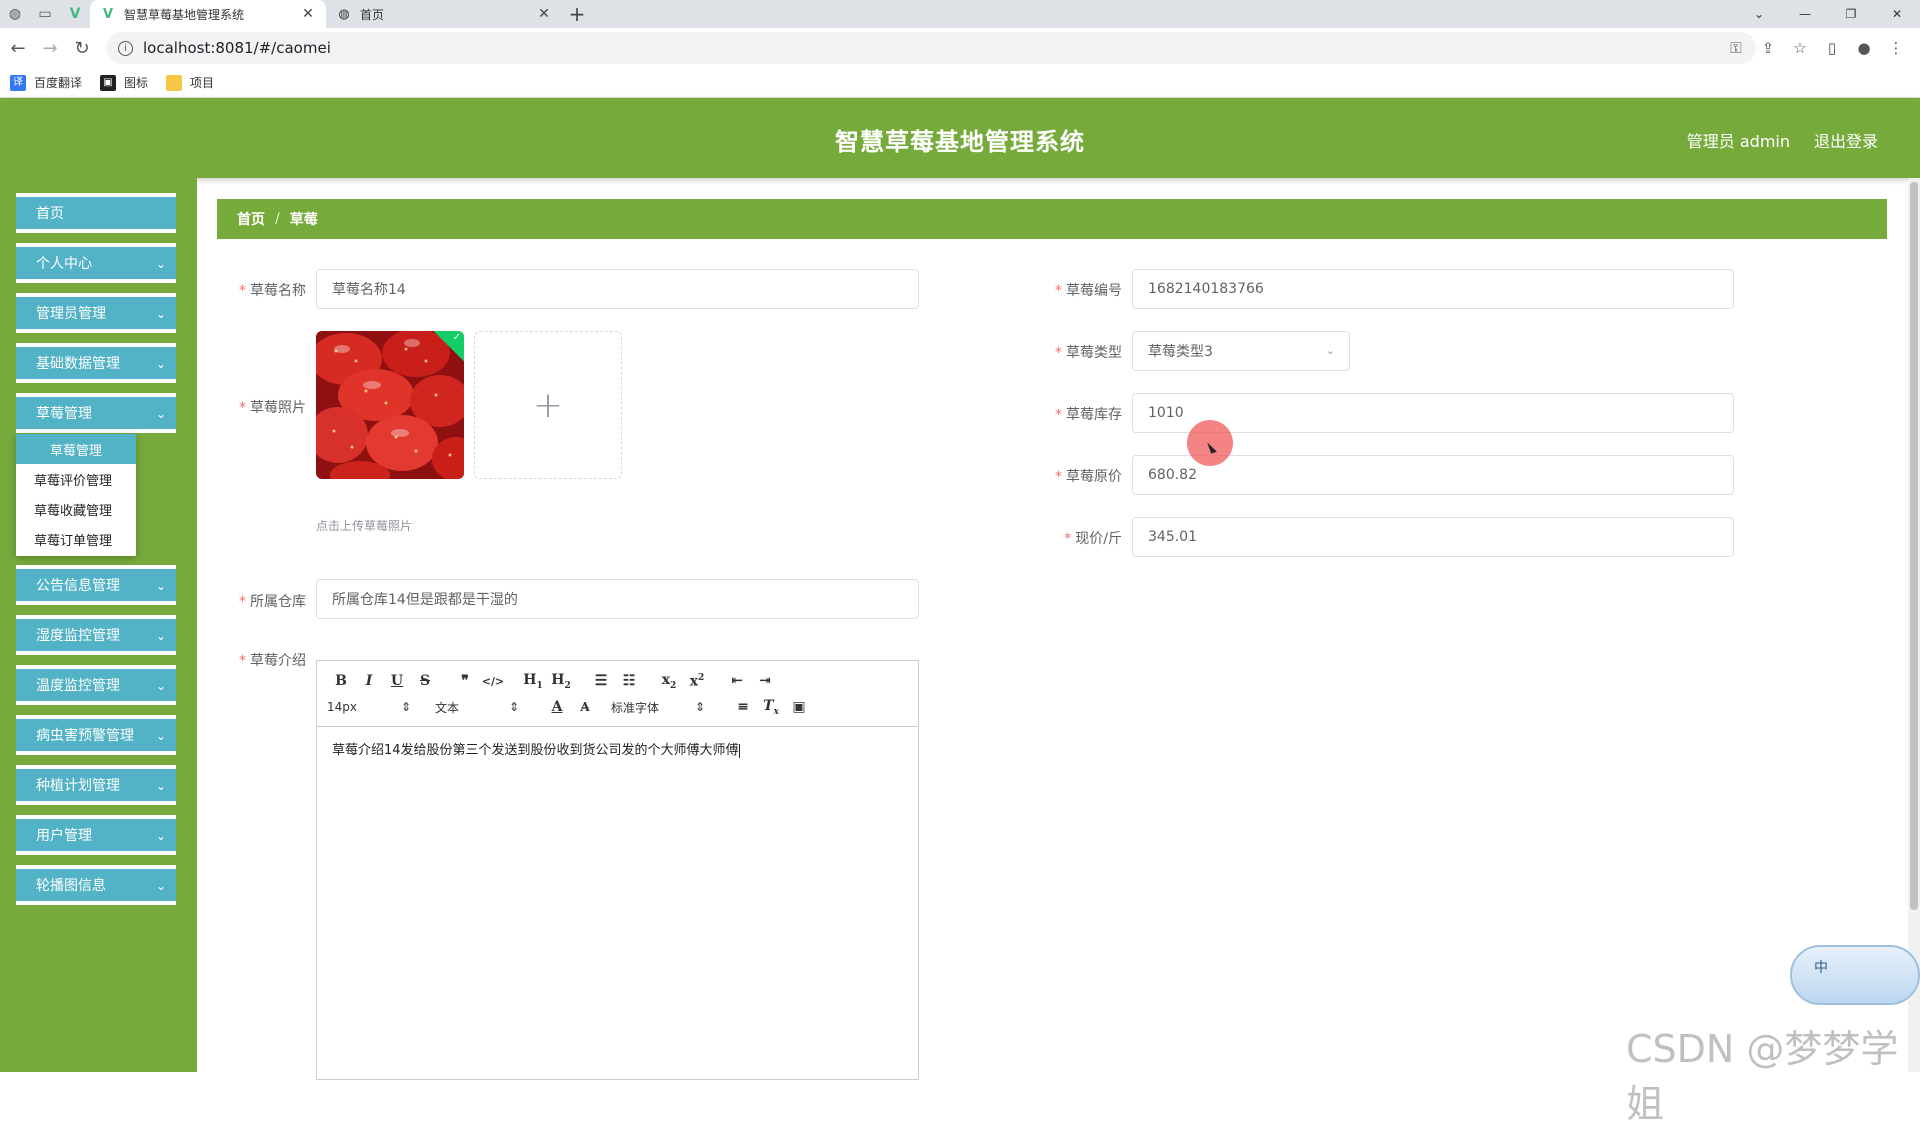 This screenshot has width=1920, height=1128. I want to click on tab-search-icon: ⌄, so click(1759, 14).